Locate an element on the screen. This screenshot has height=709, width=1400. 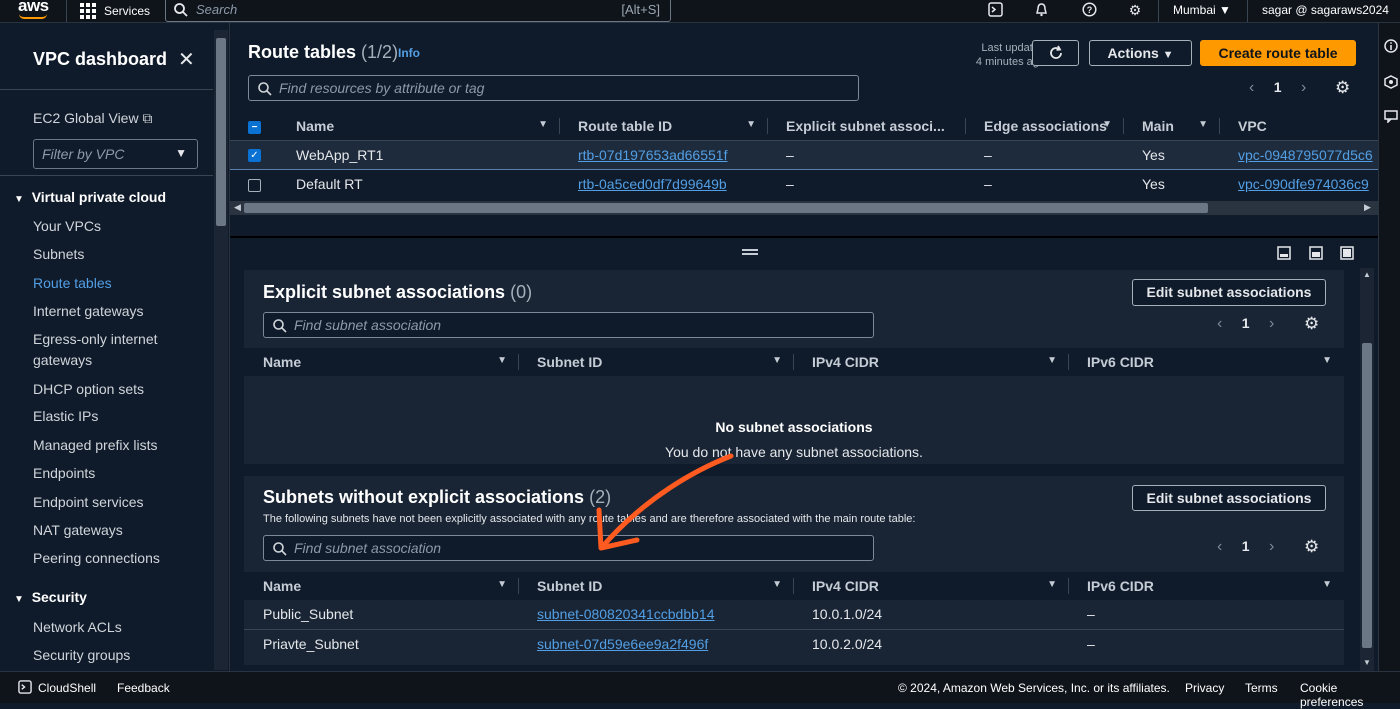
scroll-left-icon: ◀ is located at coordinates (237, 207).